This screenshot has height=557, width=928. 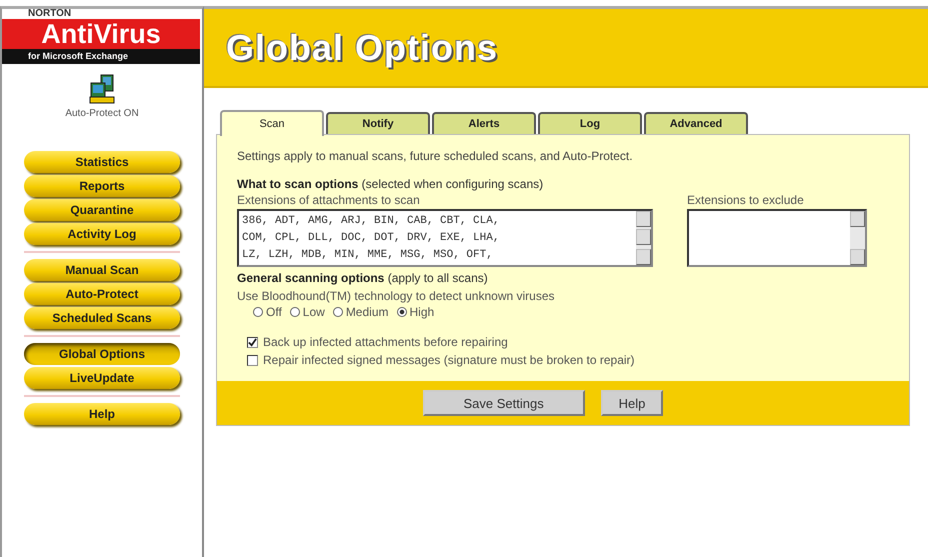 I want to click on field-label: Extensions to exclude, so click(x=746, y=200).